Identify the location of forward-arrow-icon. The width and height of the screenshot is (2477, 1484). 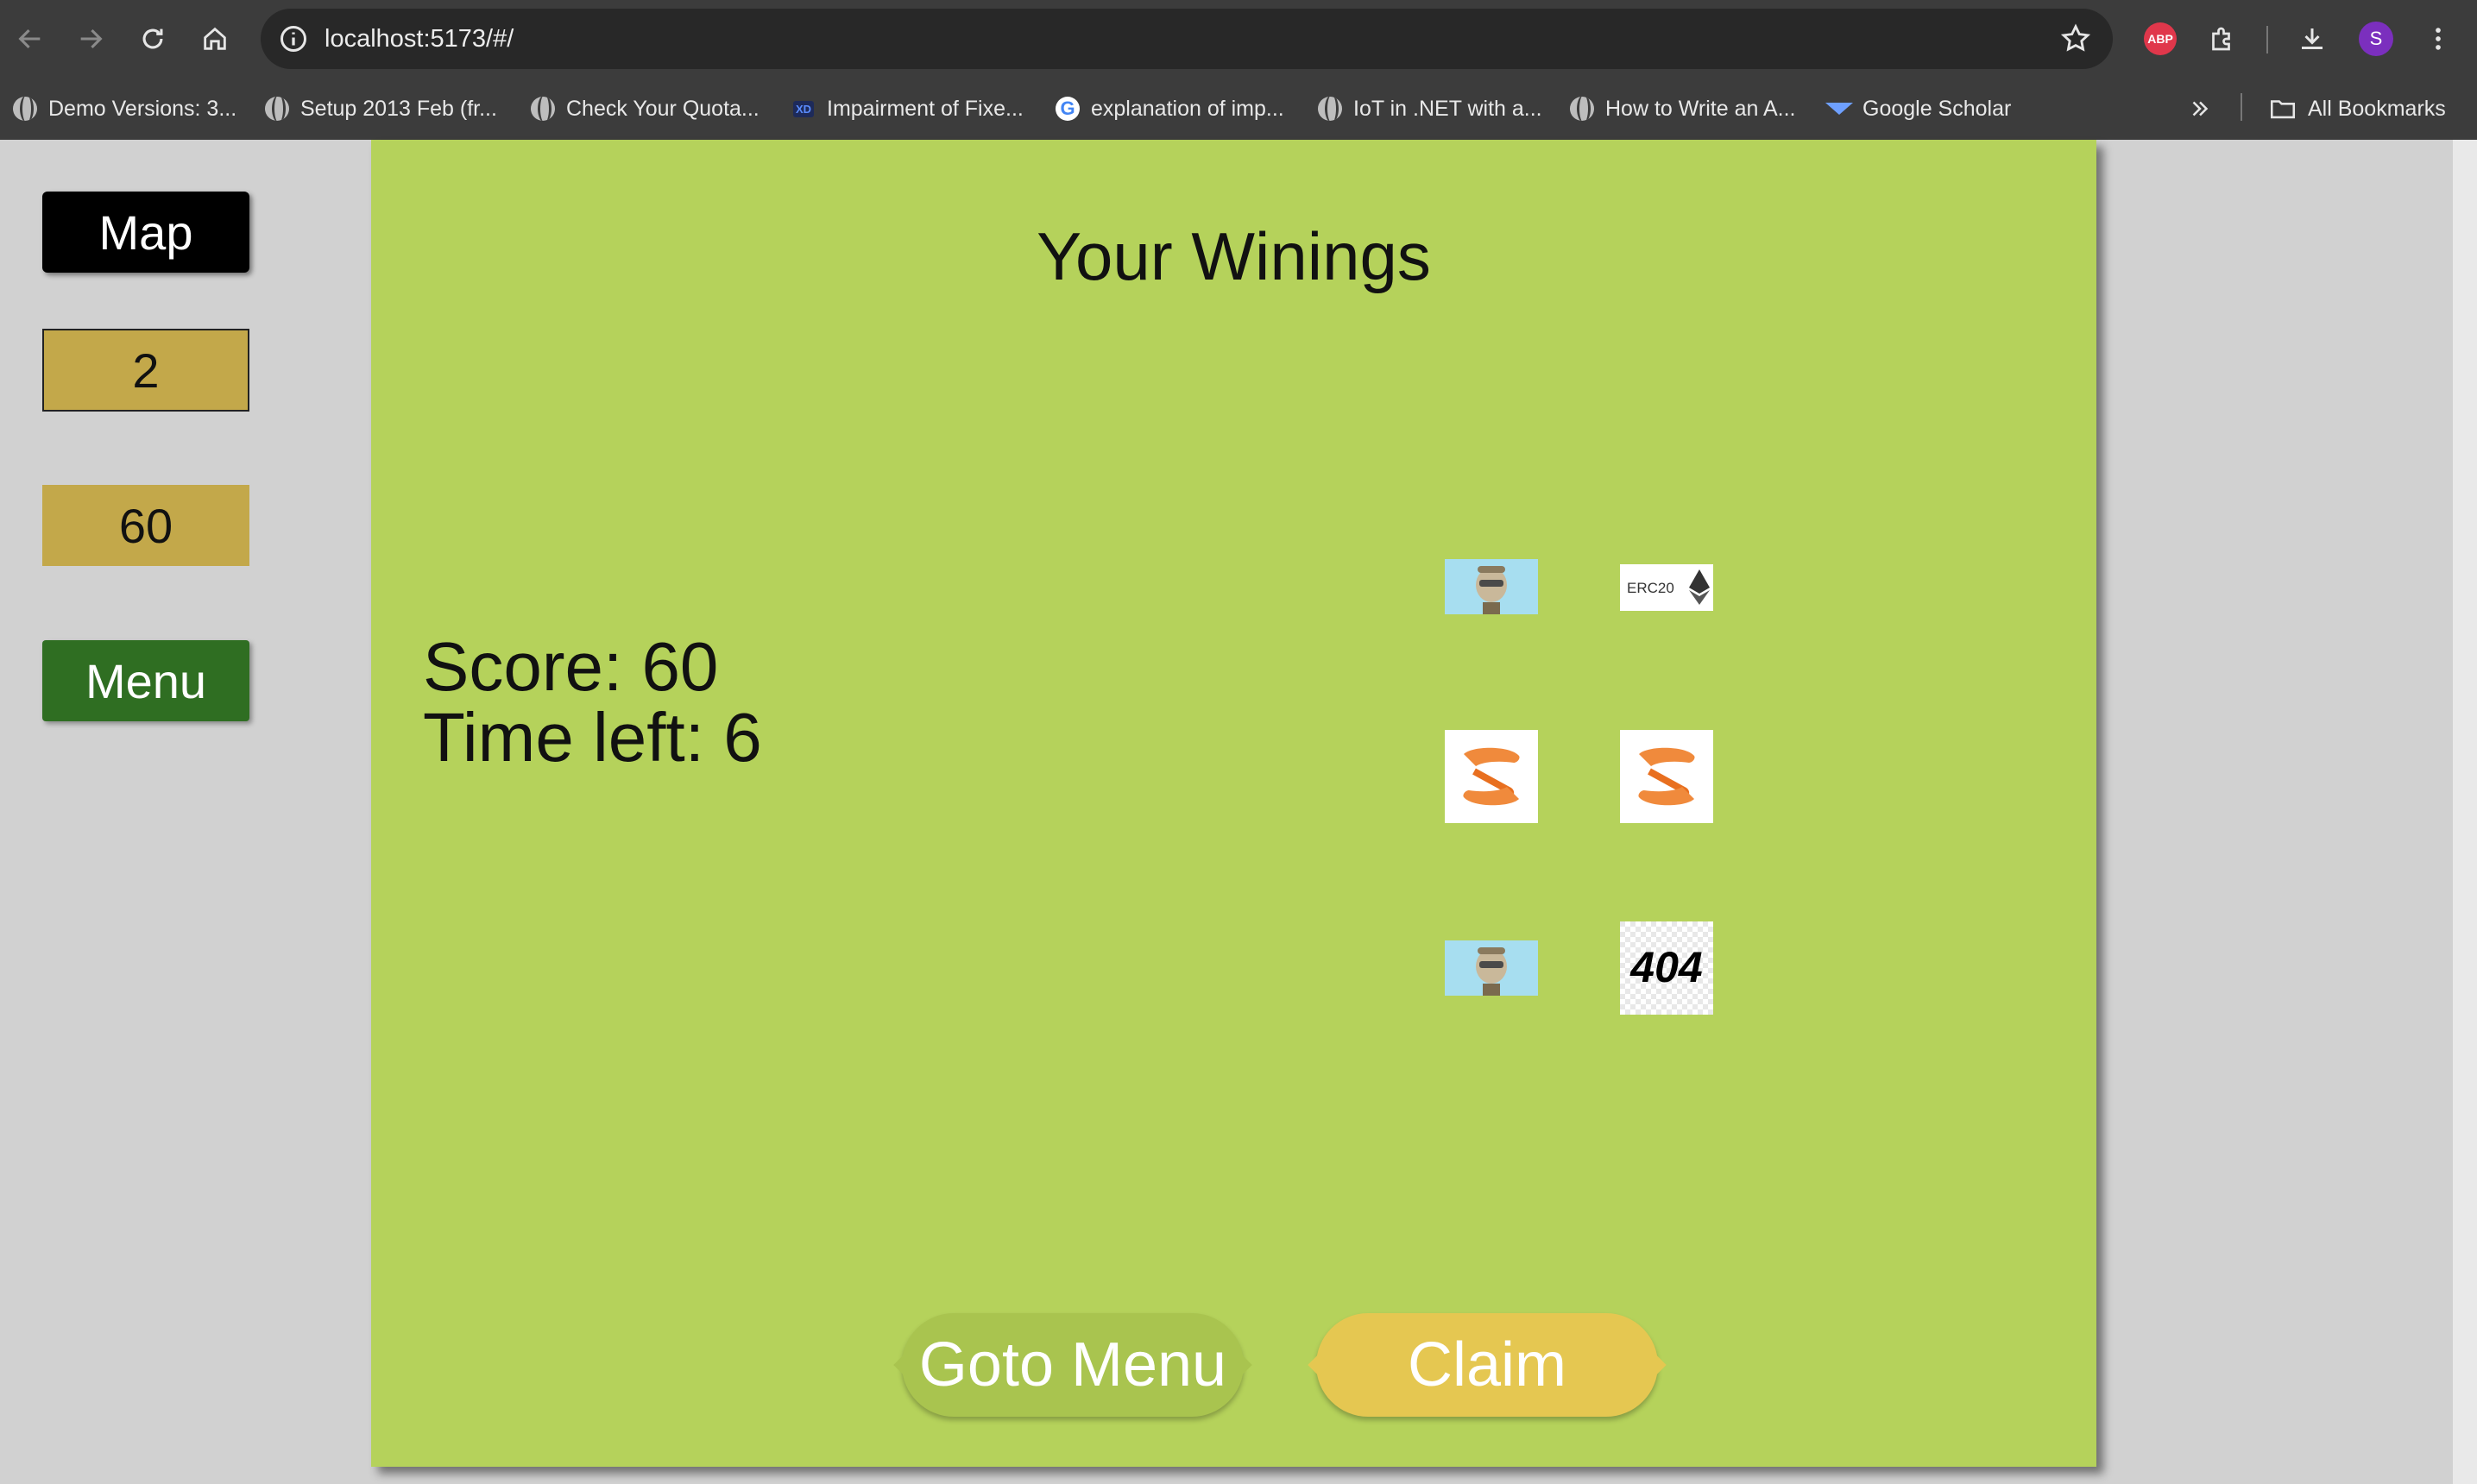
(91, 38).